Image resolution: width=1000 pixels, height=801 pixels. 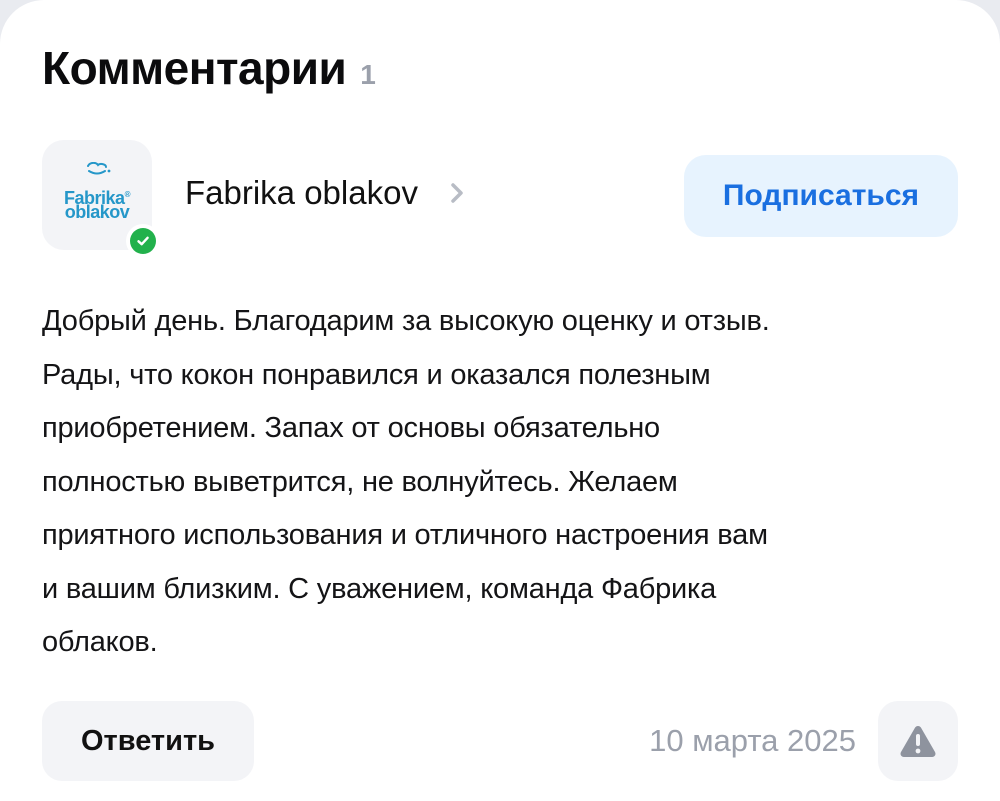 I want to click on warning-triangle-icon, so click(x=918, y=741).